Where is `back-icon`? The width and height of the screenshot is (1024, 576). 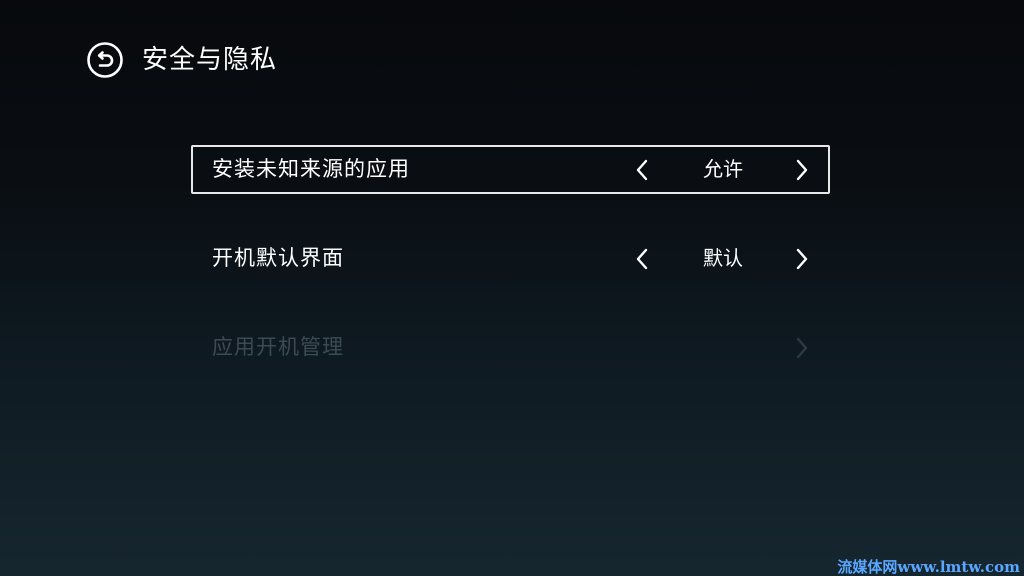 back-icon is located at coordinates (105, 60).